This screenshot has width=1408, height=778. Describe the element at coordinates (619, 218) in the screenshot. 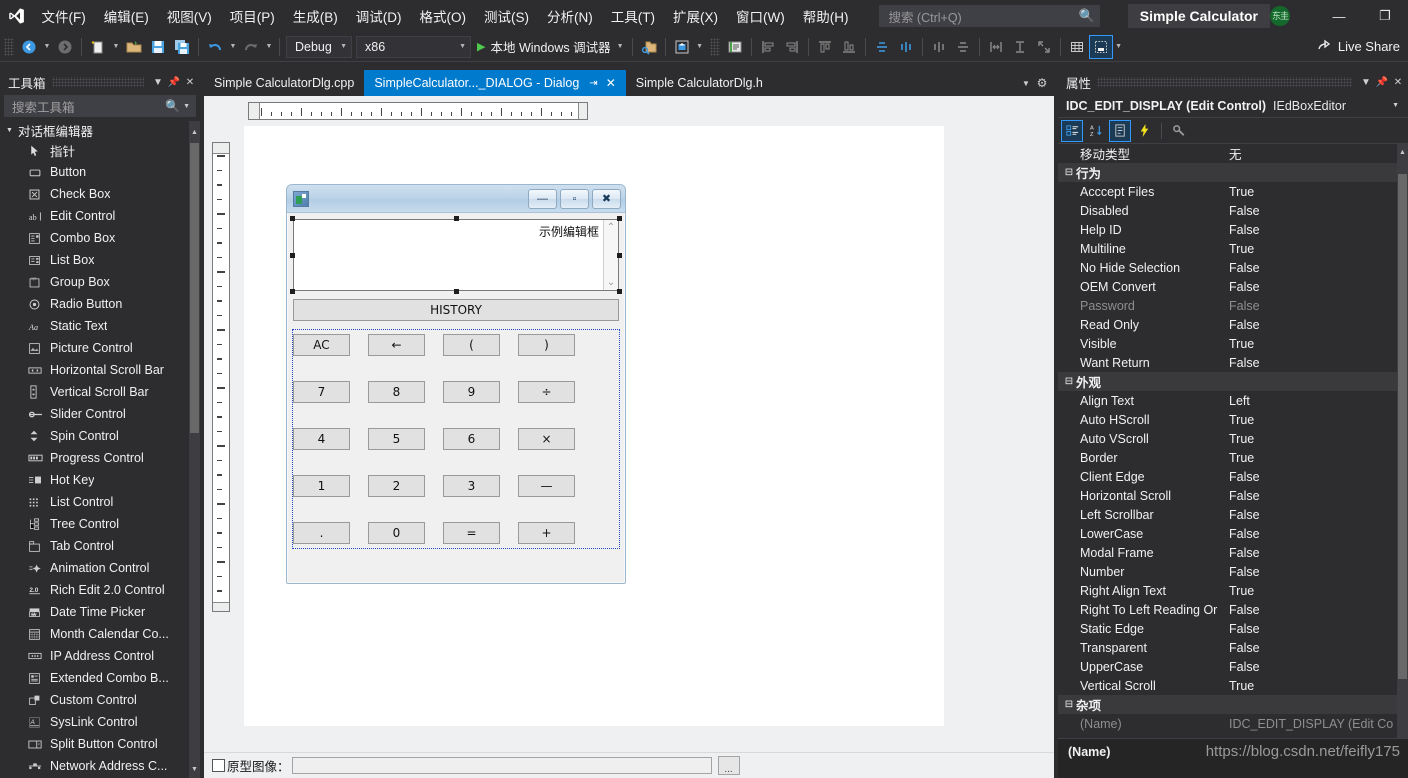

I see `resize-handle-ne` at that location.